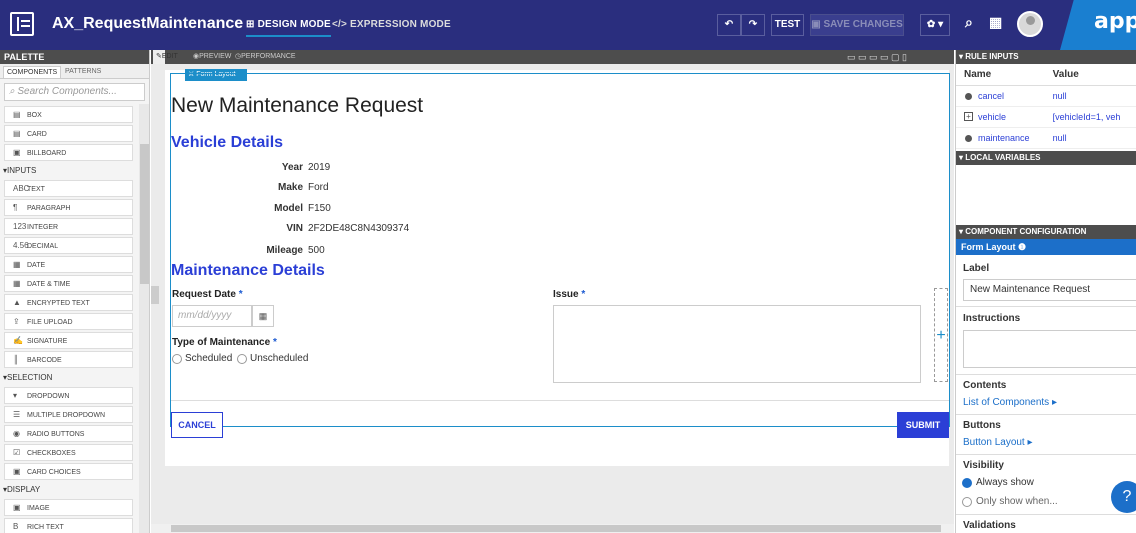 This screenshot has height=533, width=1136. What do you see at coordinates (68, 377) in the screenshot?
I see `palette-section-header: ▾SELECTION` at bounding box center [68, 377].